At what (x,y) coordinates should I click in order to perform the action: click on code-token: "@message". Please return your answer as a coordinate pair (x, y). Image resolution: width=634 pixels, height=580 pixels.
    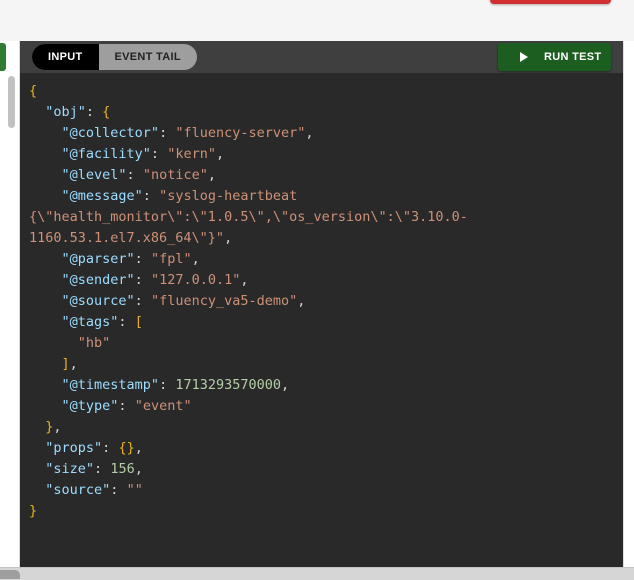
    Looking at the image, I should click on (102, 196).